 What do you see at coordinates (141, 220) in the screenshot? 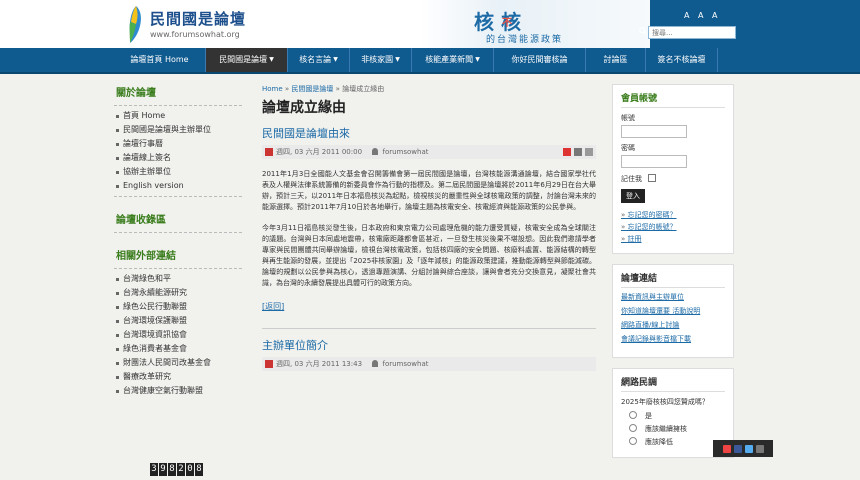
I see `collect-title: 論壇收錄區` at bounding box center [141, 220].